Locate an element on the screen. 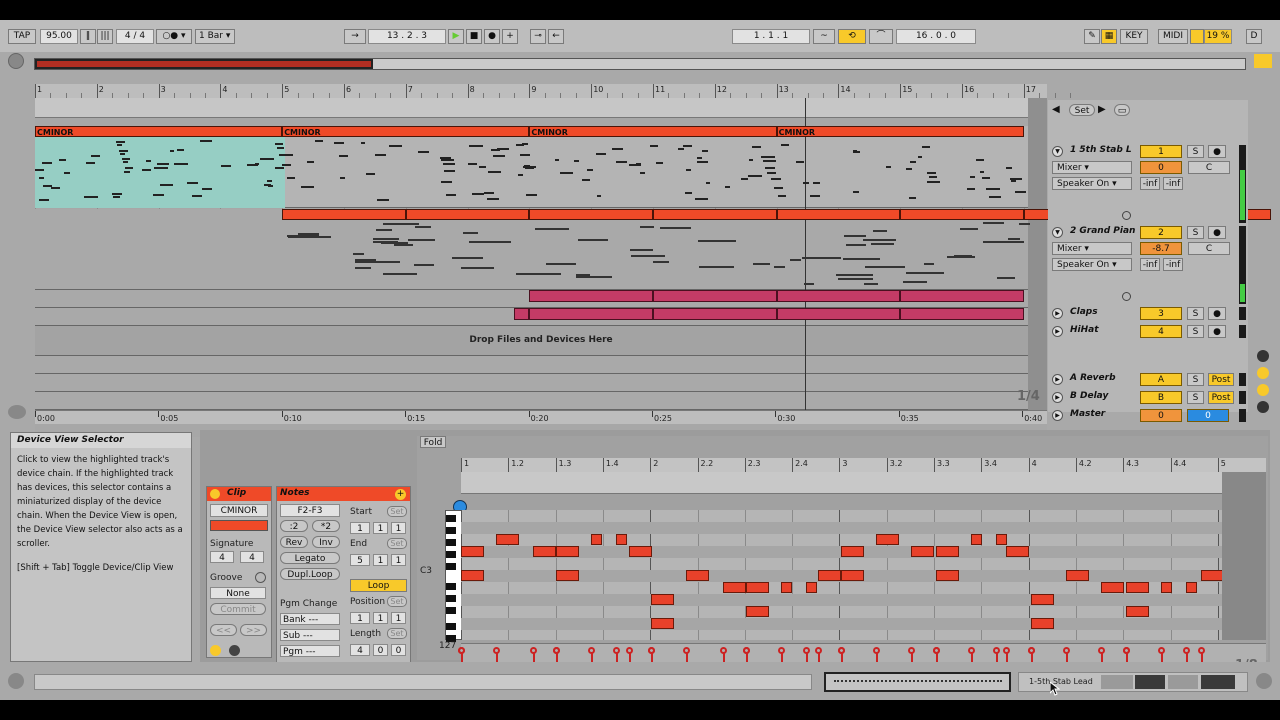  track-header: ▶ Master 0 0 is located at coordinates (1148, 416).